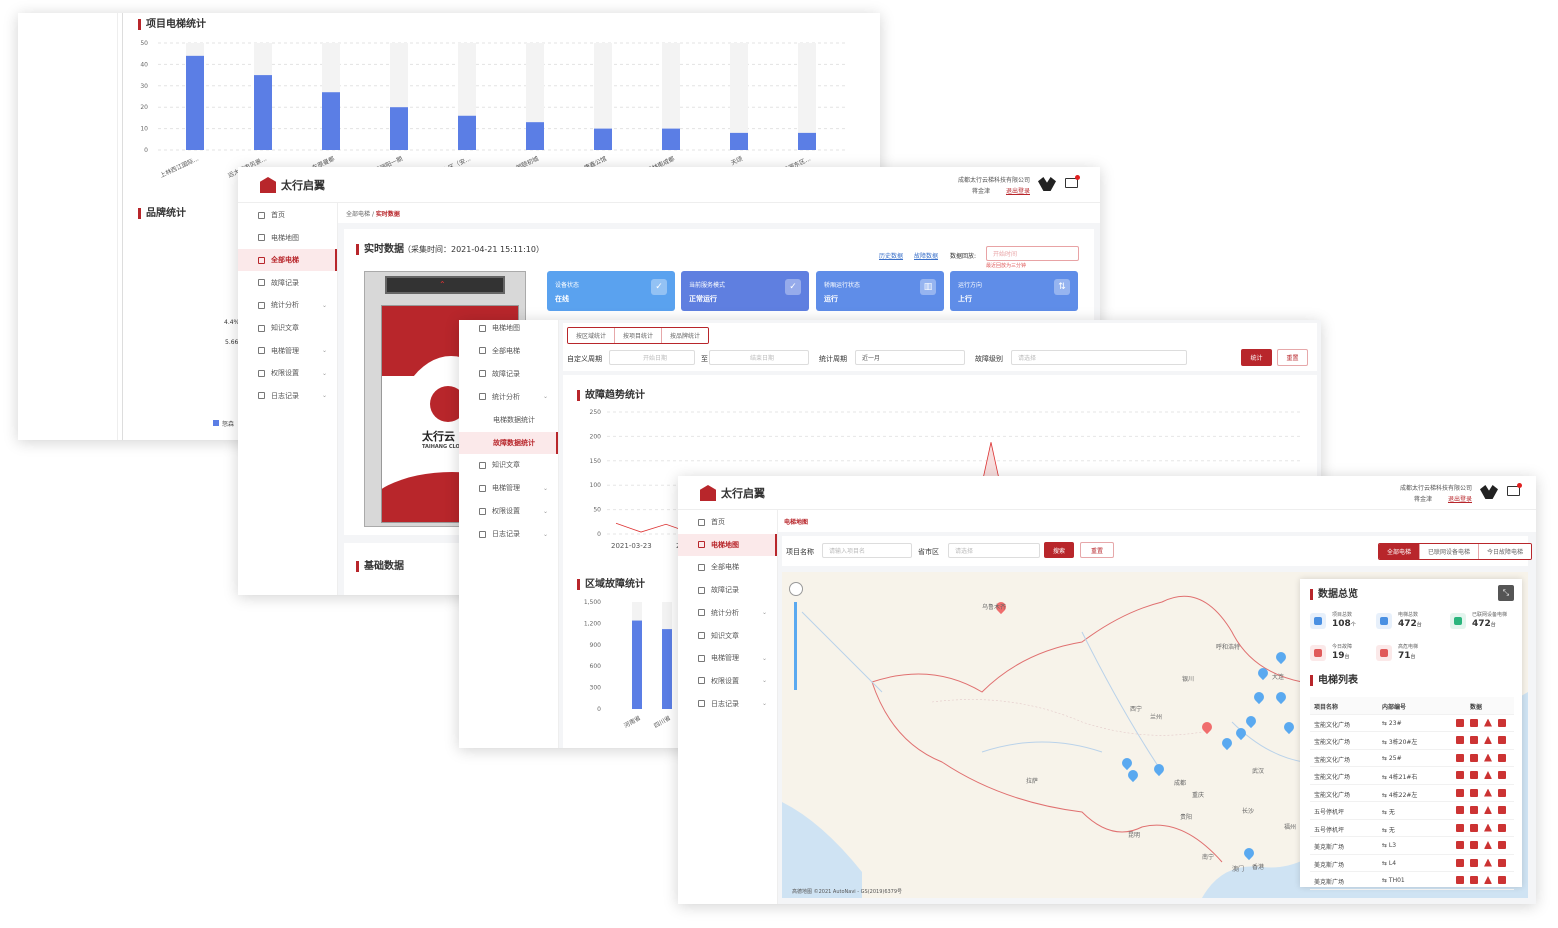  Describe the element at coordinates (508, 511) in the screenshot. I see `sidebar-item: 权限设置 ⌄` at that location.